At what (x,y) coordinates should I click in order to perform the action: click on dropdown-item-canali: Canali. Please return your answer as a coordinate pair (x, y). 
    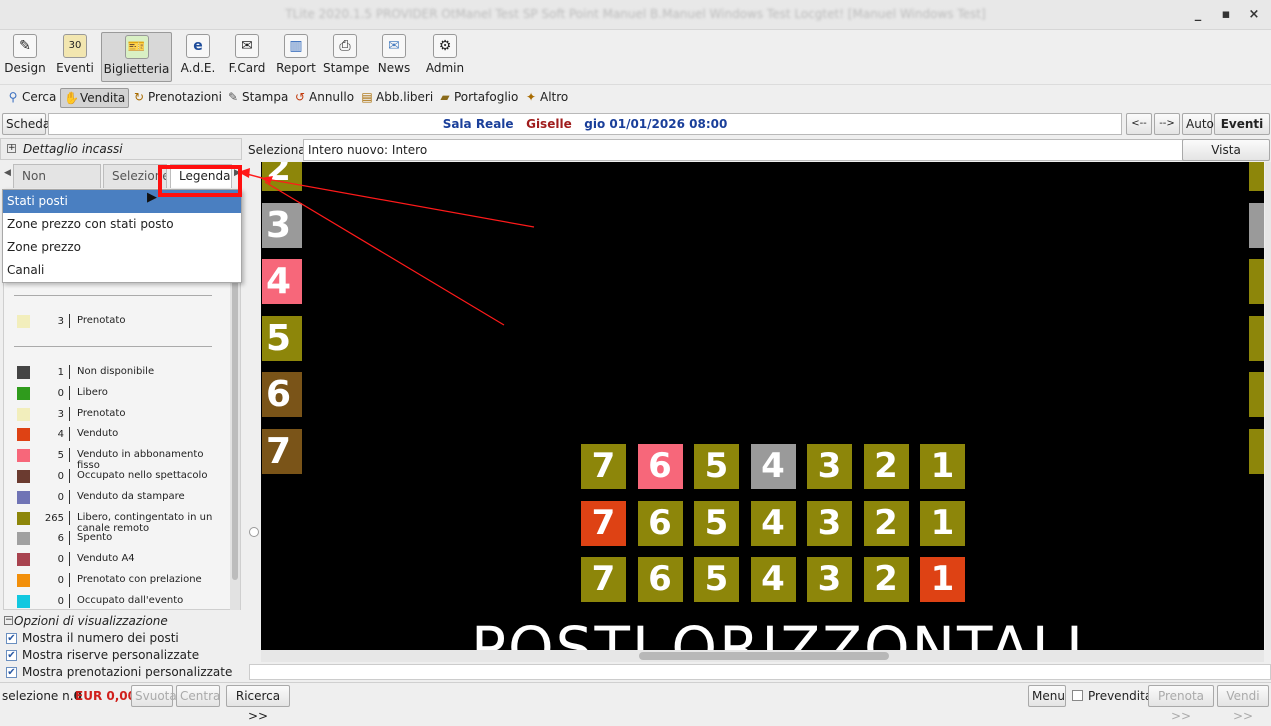
    Looking at the image, I should click on (122, 270).